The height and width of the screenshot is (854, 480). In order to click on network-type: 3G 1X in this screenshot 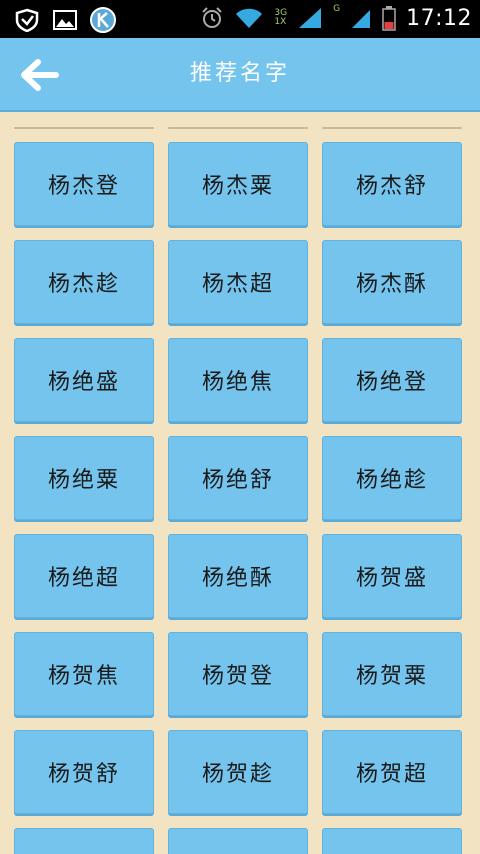, I will do `click(280, 18)`.